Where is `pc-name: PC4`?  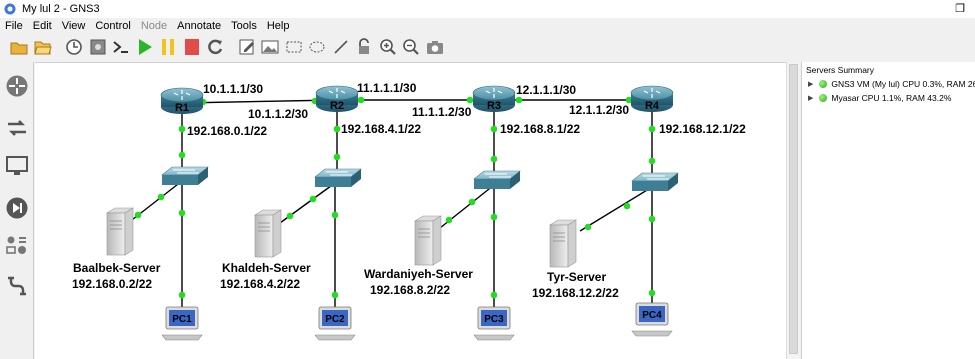
pc-name: PC4 is located at coordinates (652, 315).